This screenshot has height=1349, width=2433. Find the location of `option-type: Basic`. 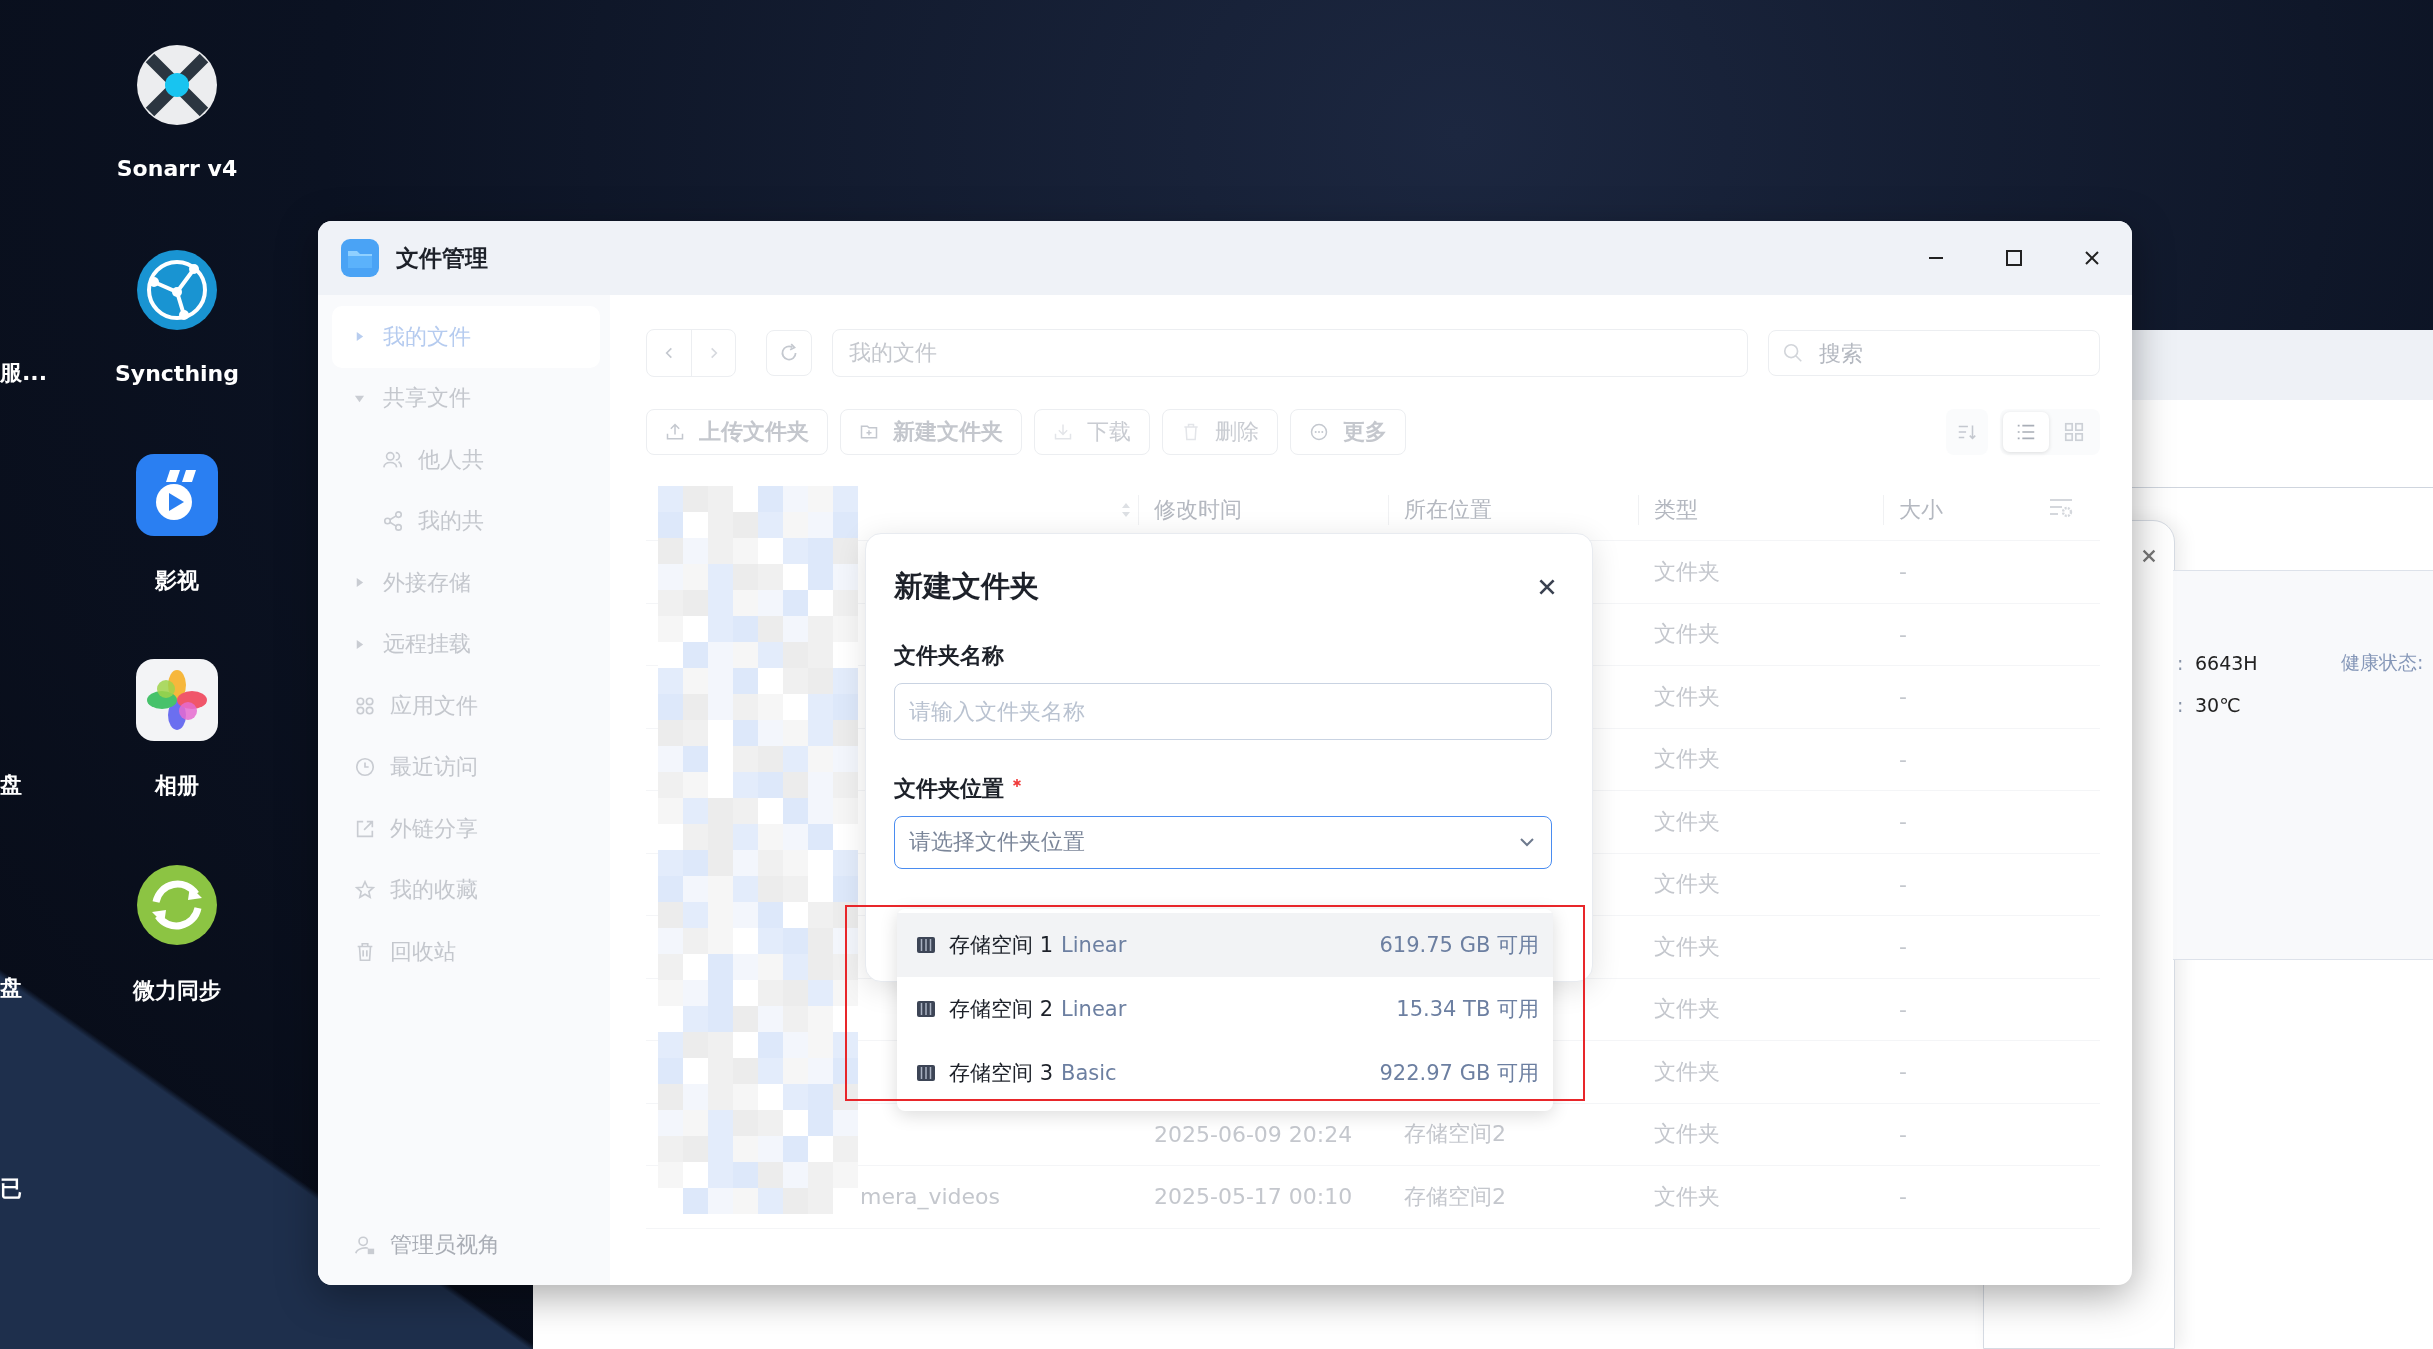

option-type: Basic is located at coordinates (1089, 1073).